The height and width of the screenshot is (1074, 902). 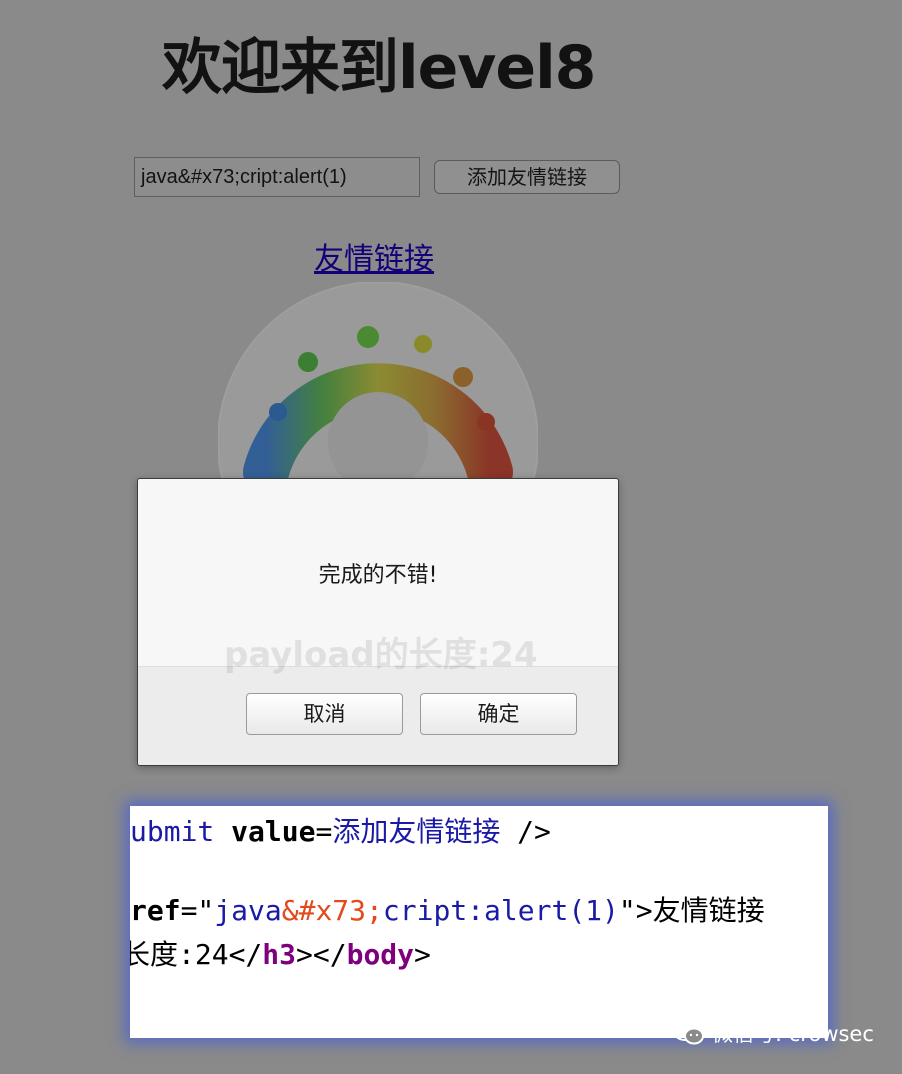 I want to click on code-line-2: ref="java&#x73;cript:alert(1)">友情链接, so click(x=447, y=910).